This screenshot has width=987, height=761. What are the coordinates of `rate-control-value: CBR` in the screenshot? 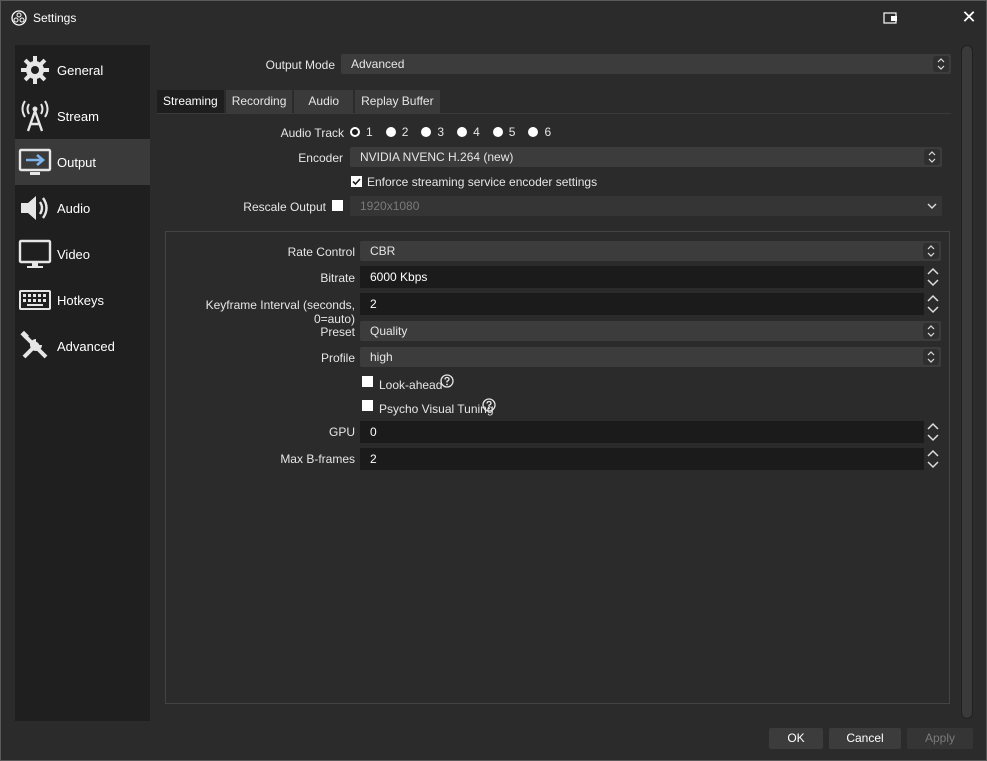 It's located at (383, 251).